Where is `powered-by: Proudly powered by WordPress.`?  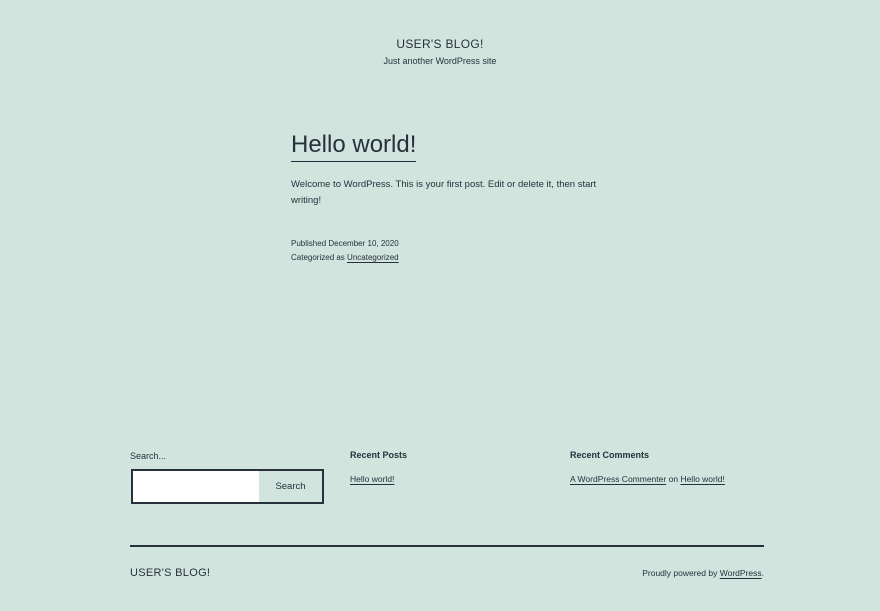
powered-by: Proudly powered by WordPress. is located at coordinates (703, 573).